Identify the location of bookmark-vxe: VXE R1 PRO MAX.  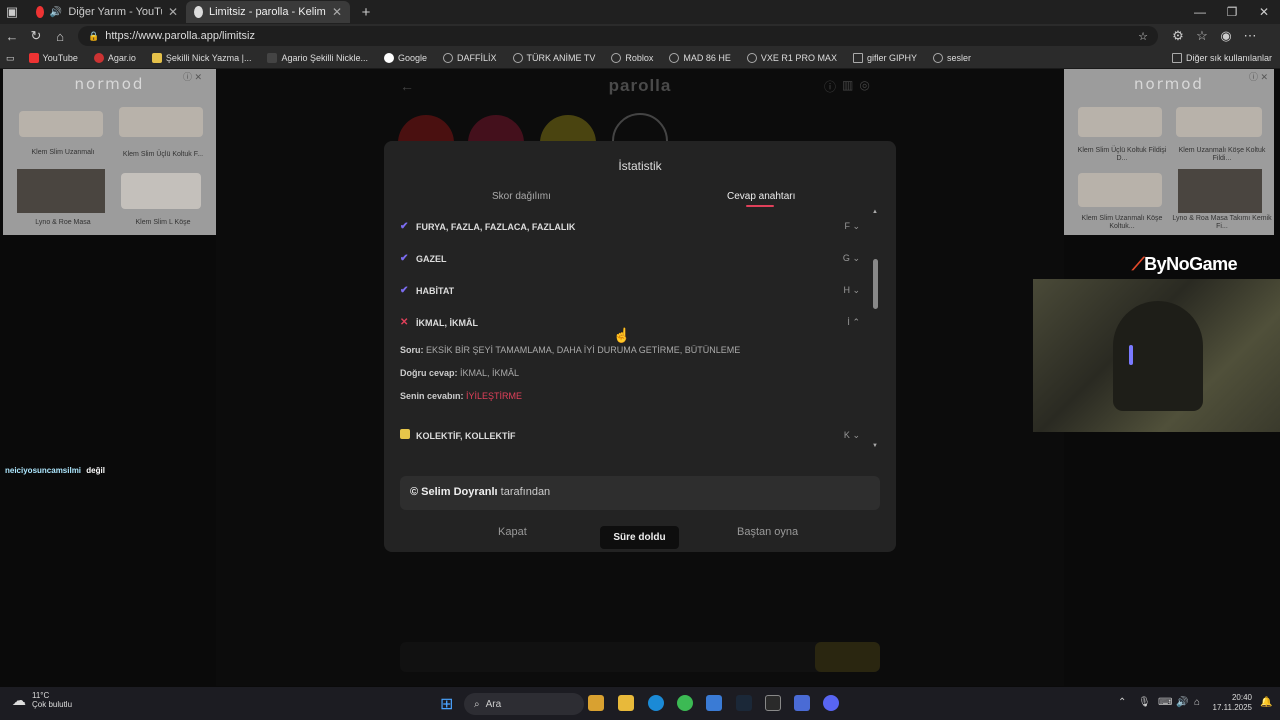
(792, 58).